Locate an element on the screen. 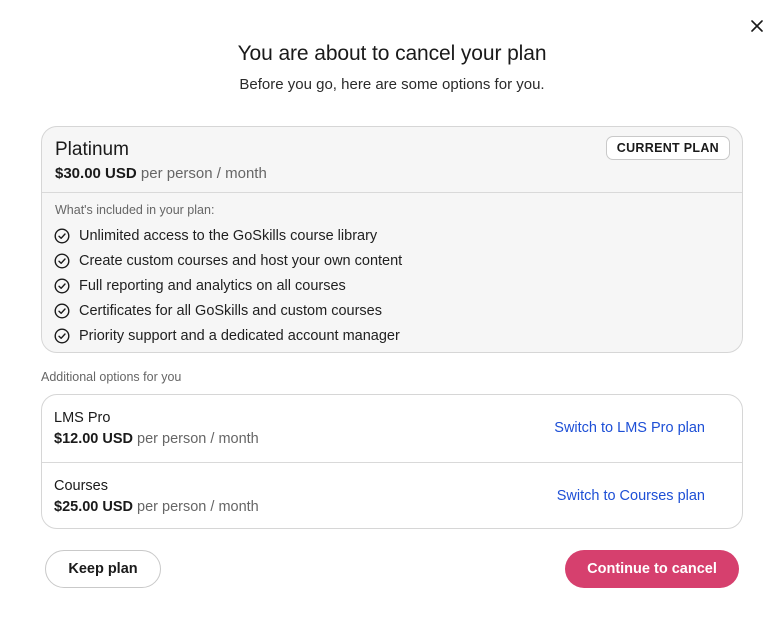 The width and height of the screenshot is (784, 634). switch-to-courses-link: Switch to Courses plan is located at coordinates (631, 496).